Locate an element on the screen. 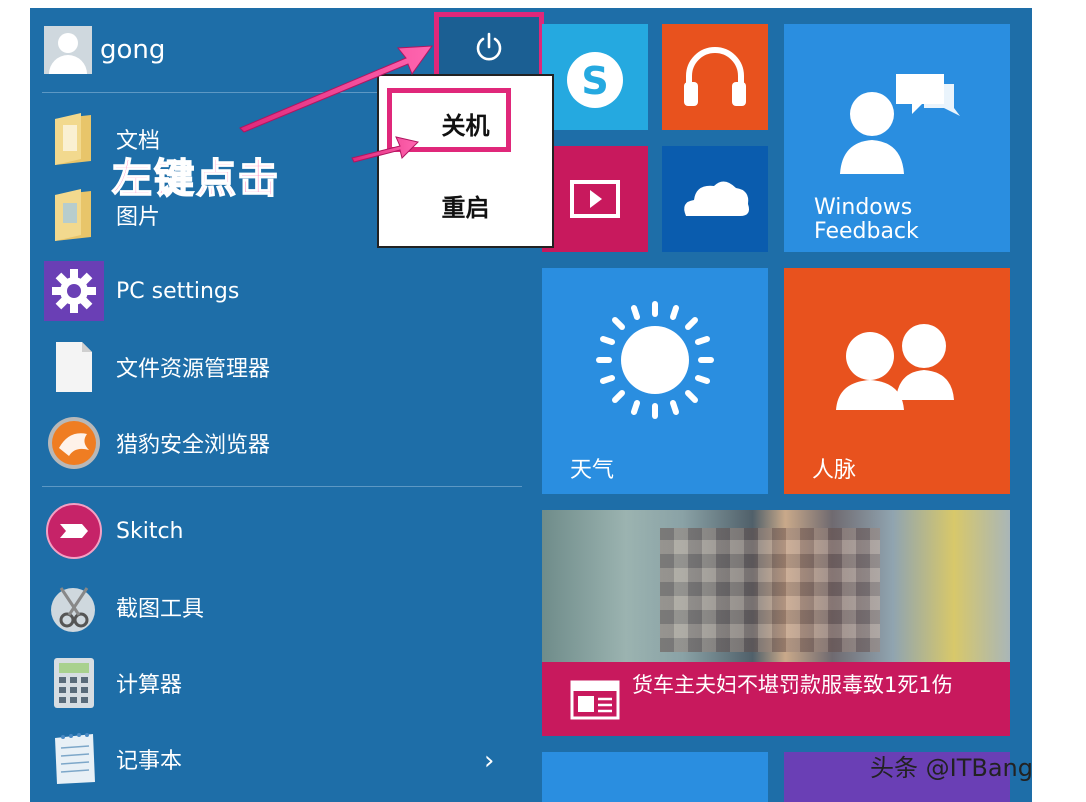 The image size is (1086, 802). restart-menu-item: 重启 is located at coordinates (465, 205).